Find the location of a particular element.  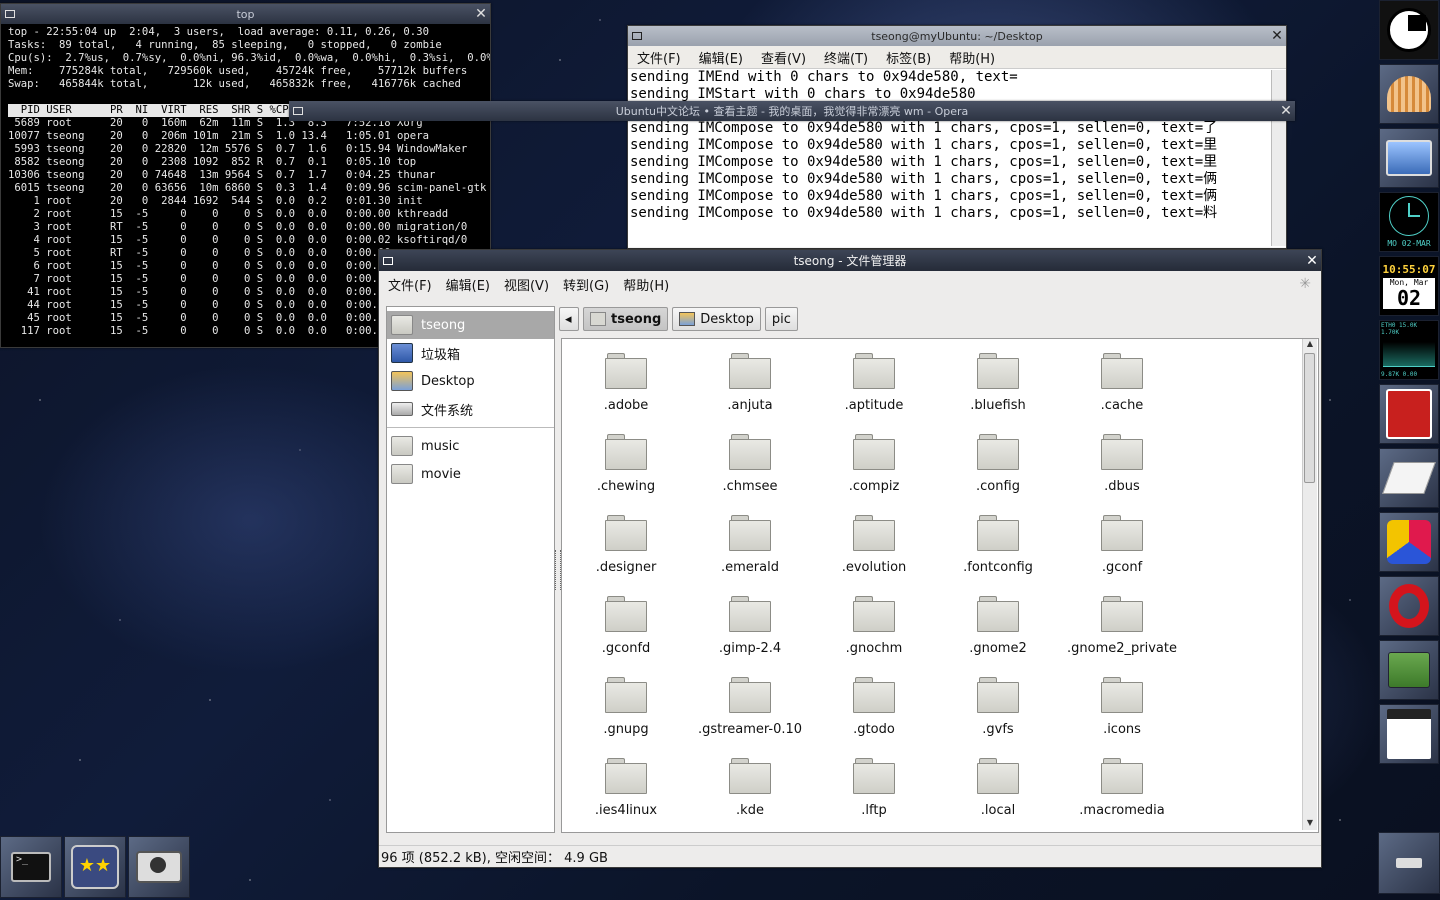

folder-label: .config is located at coordinates (998, 486).